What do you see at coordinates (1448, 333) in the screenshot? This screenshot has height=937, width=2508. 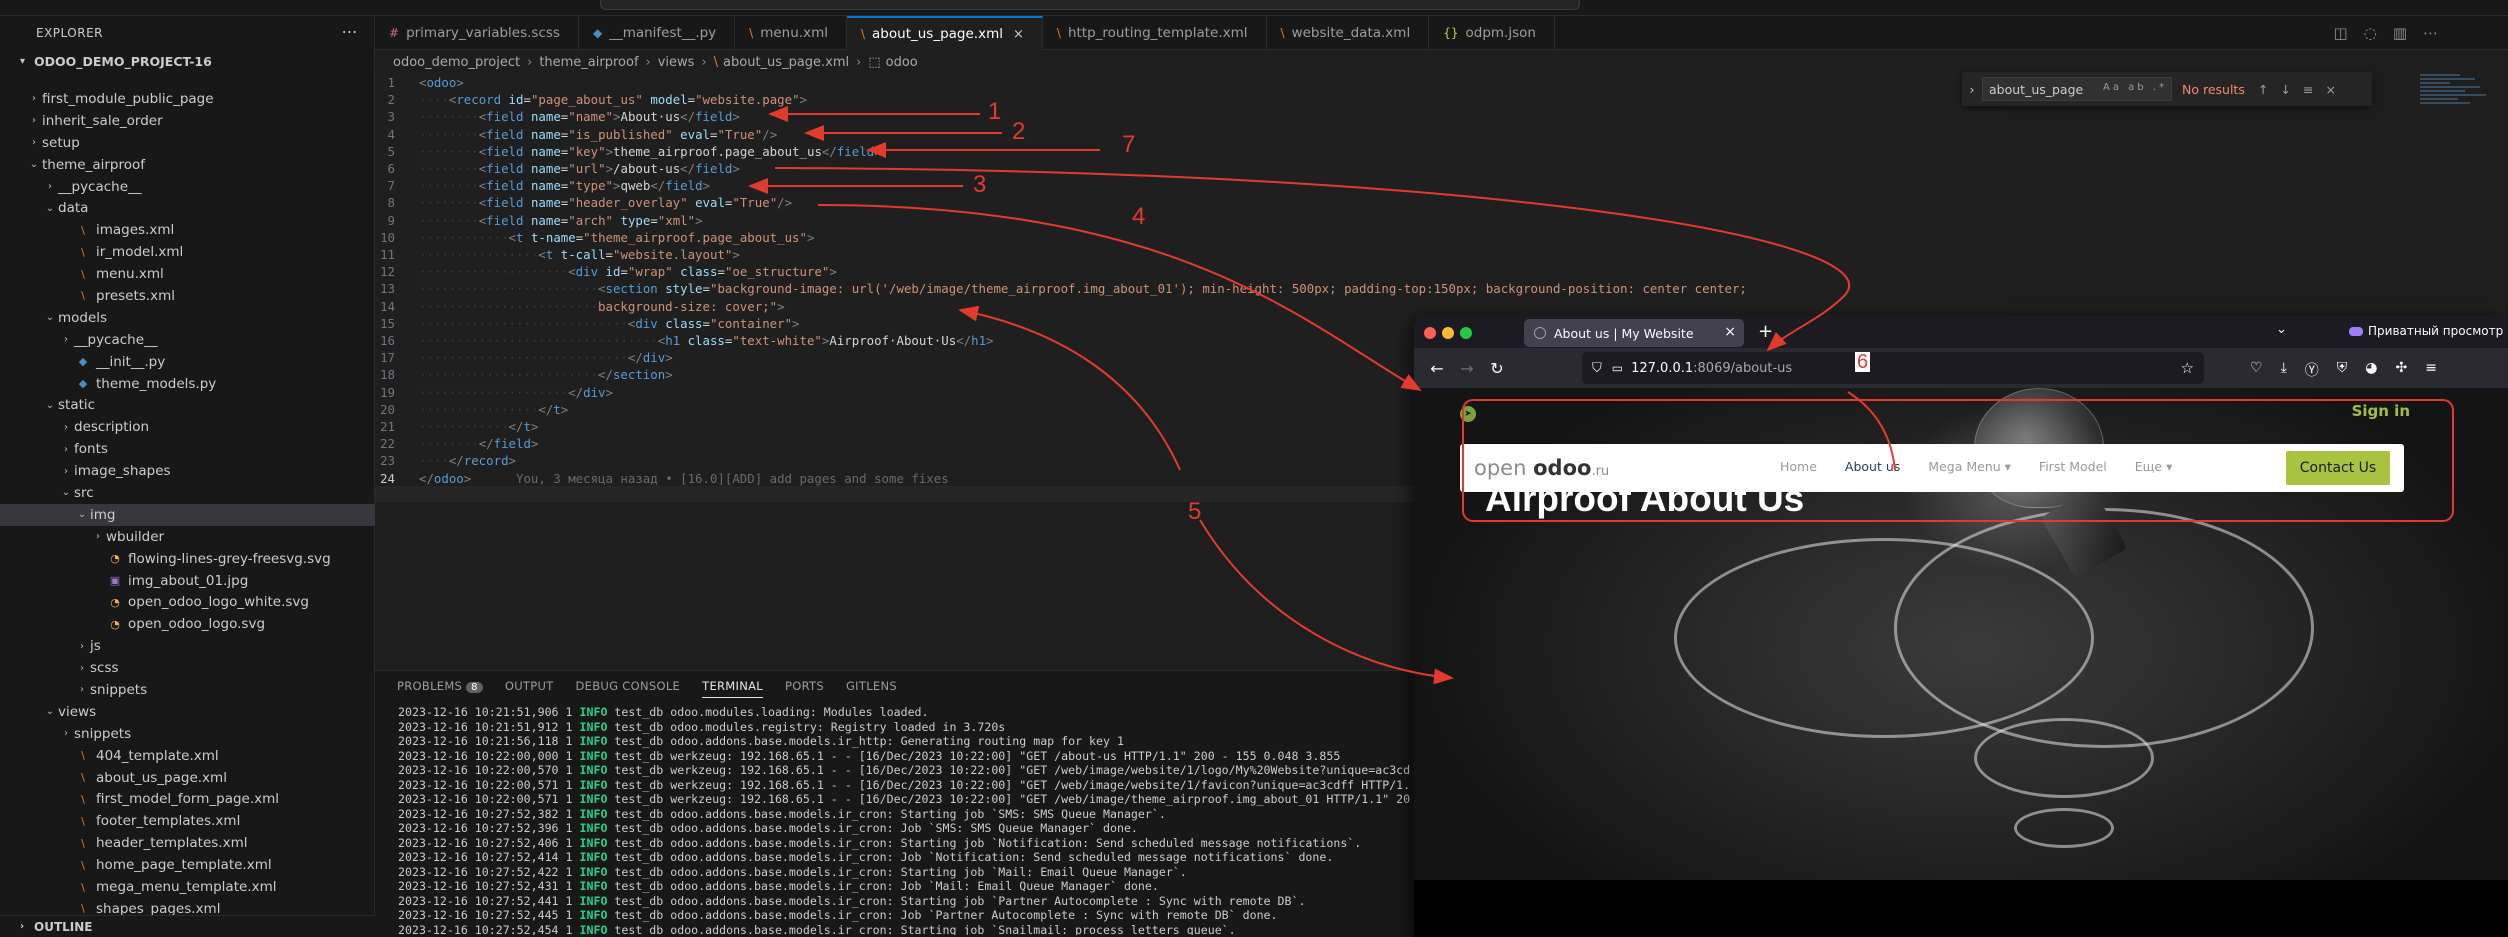 I see `minimize-window-button` at bounding box center [1448, 333].